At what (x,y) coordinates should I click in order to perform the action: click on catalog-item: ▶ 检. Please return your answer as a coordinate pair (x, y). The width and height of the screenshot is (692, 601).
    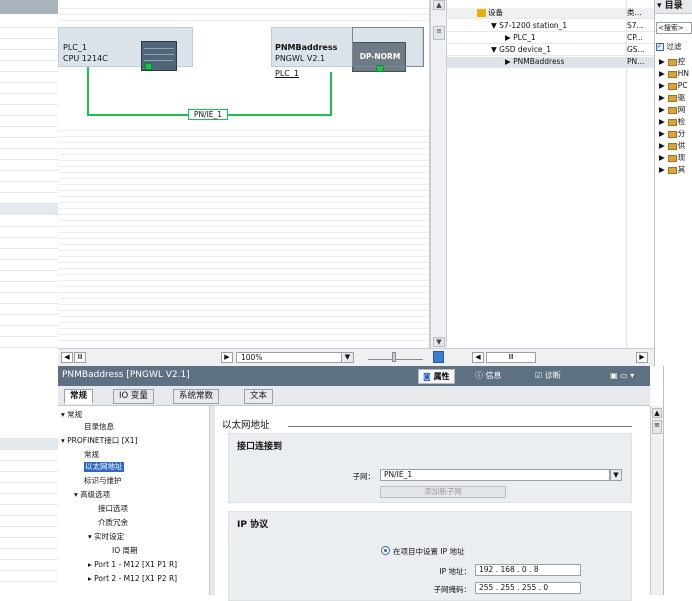
    Looking at the image, I should click on (672, 122).